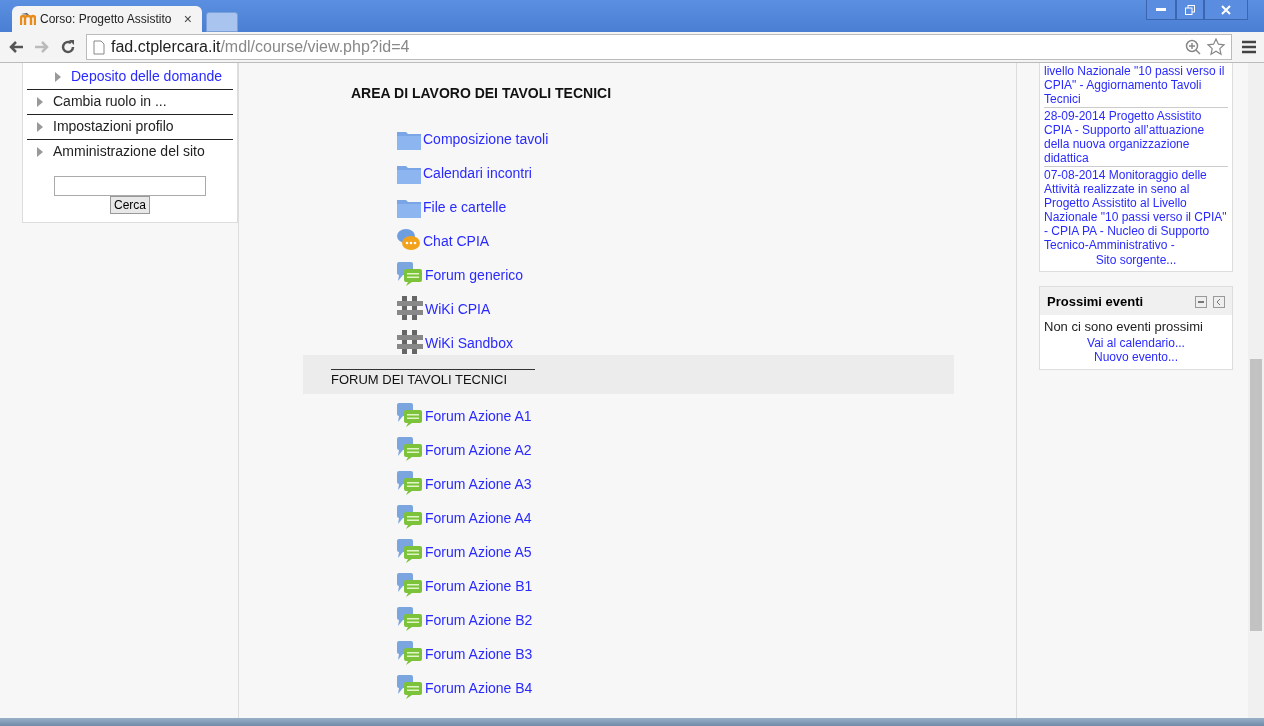 The width and height of the screenshot is (1264, 726). What do you see at coordinates (478, 486) in the screenshot?
I see `activity-link: Forum Azione A3` at bounding box center [478, 486].